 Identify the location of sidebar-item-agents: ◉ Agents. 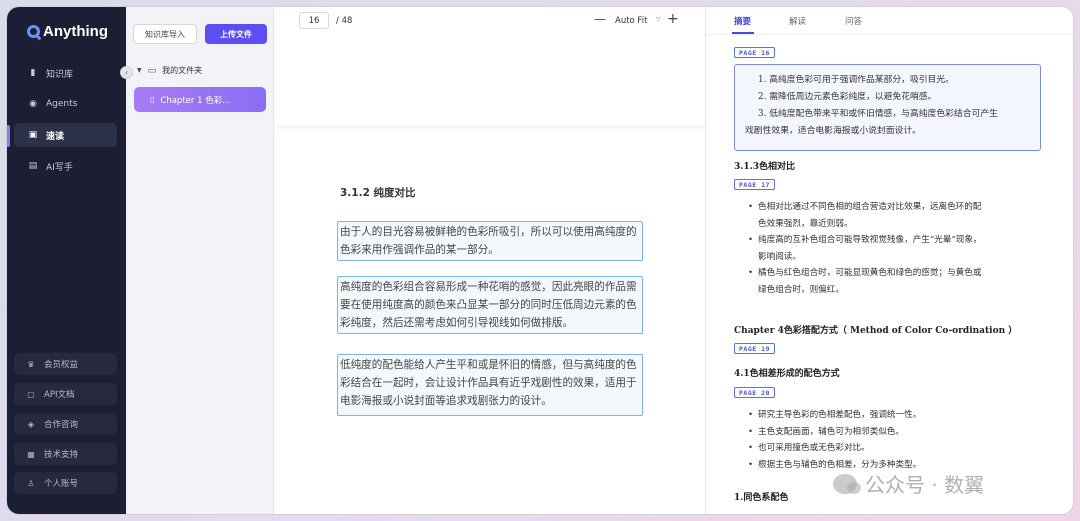
(65, 104).